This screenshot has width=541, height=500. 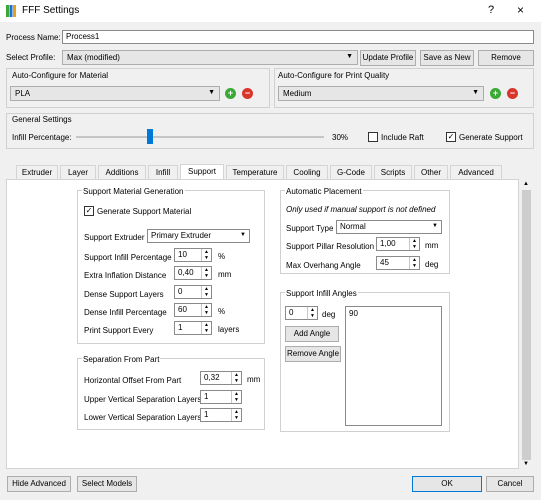 What do you see at coordinates (307, 172) in the screenshot?
I see `tab-cooling: Cooling` at bounding box center [307, 172].